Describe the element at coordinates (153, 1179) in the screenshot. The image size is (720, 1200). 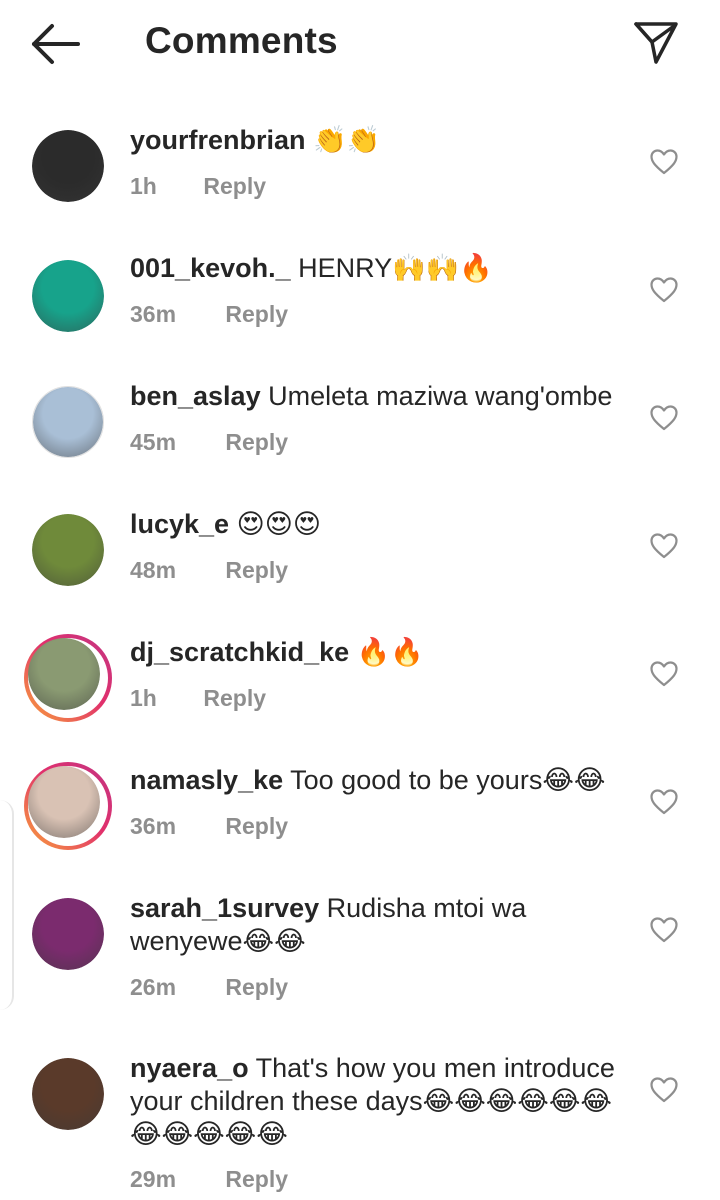
I see `comment-timestamp: 29m` at that location.